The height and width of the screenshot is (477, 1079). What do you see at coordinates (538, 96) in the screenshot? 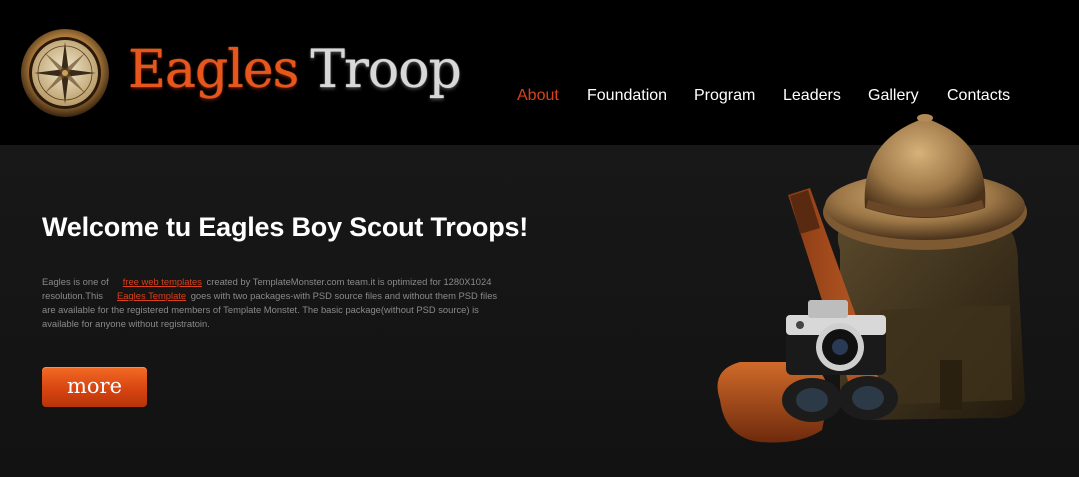
I see `nav-item-about: About` at bounding box center [538, 96].